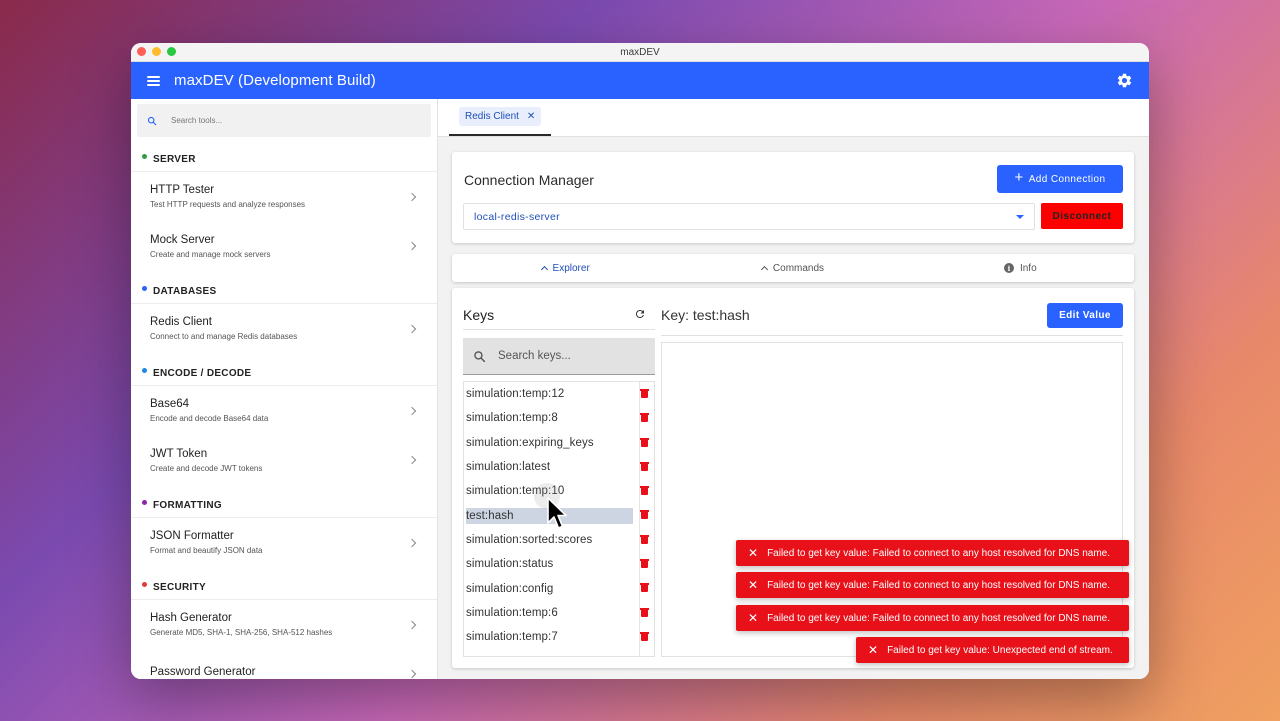 Image resolution: width=1280 pixels, height=721 pixels. Describe the element at coordinates (640, 52) in the screenshot. I see `window-title: maxDEV` at that location.